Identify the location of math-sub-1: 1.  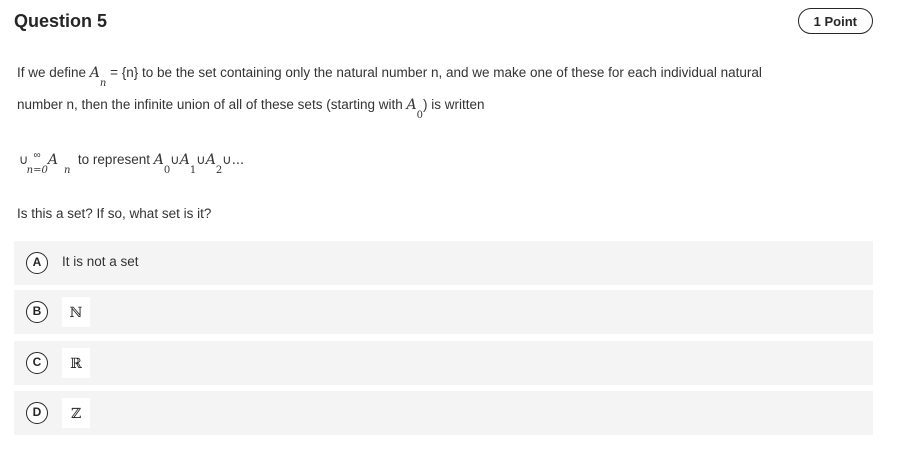
(193, 170).